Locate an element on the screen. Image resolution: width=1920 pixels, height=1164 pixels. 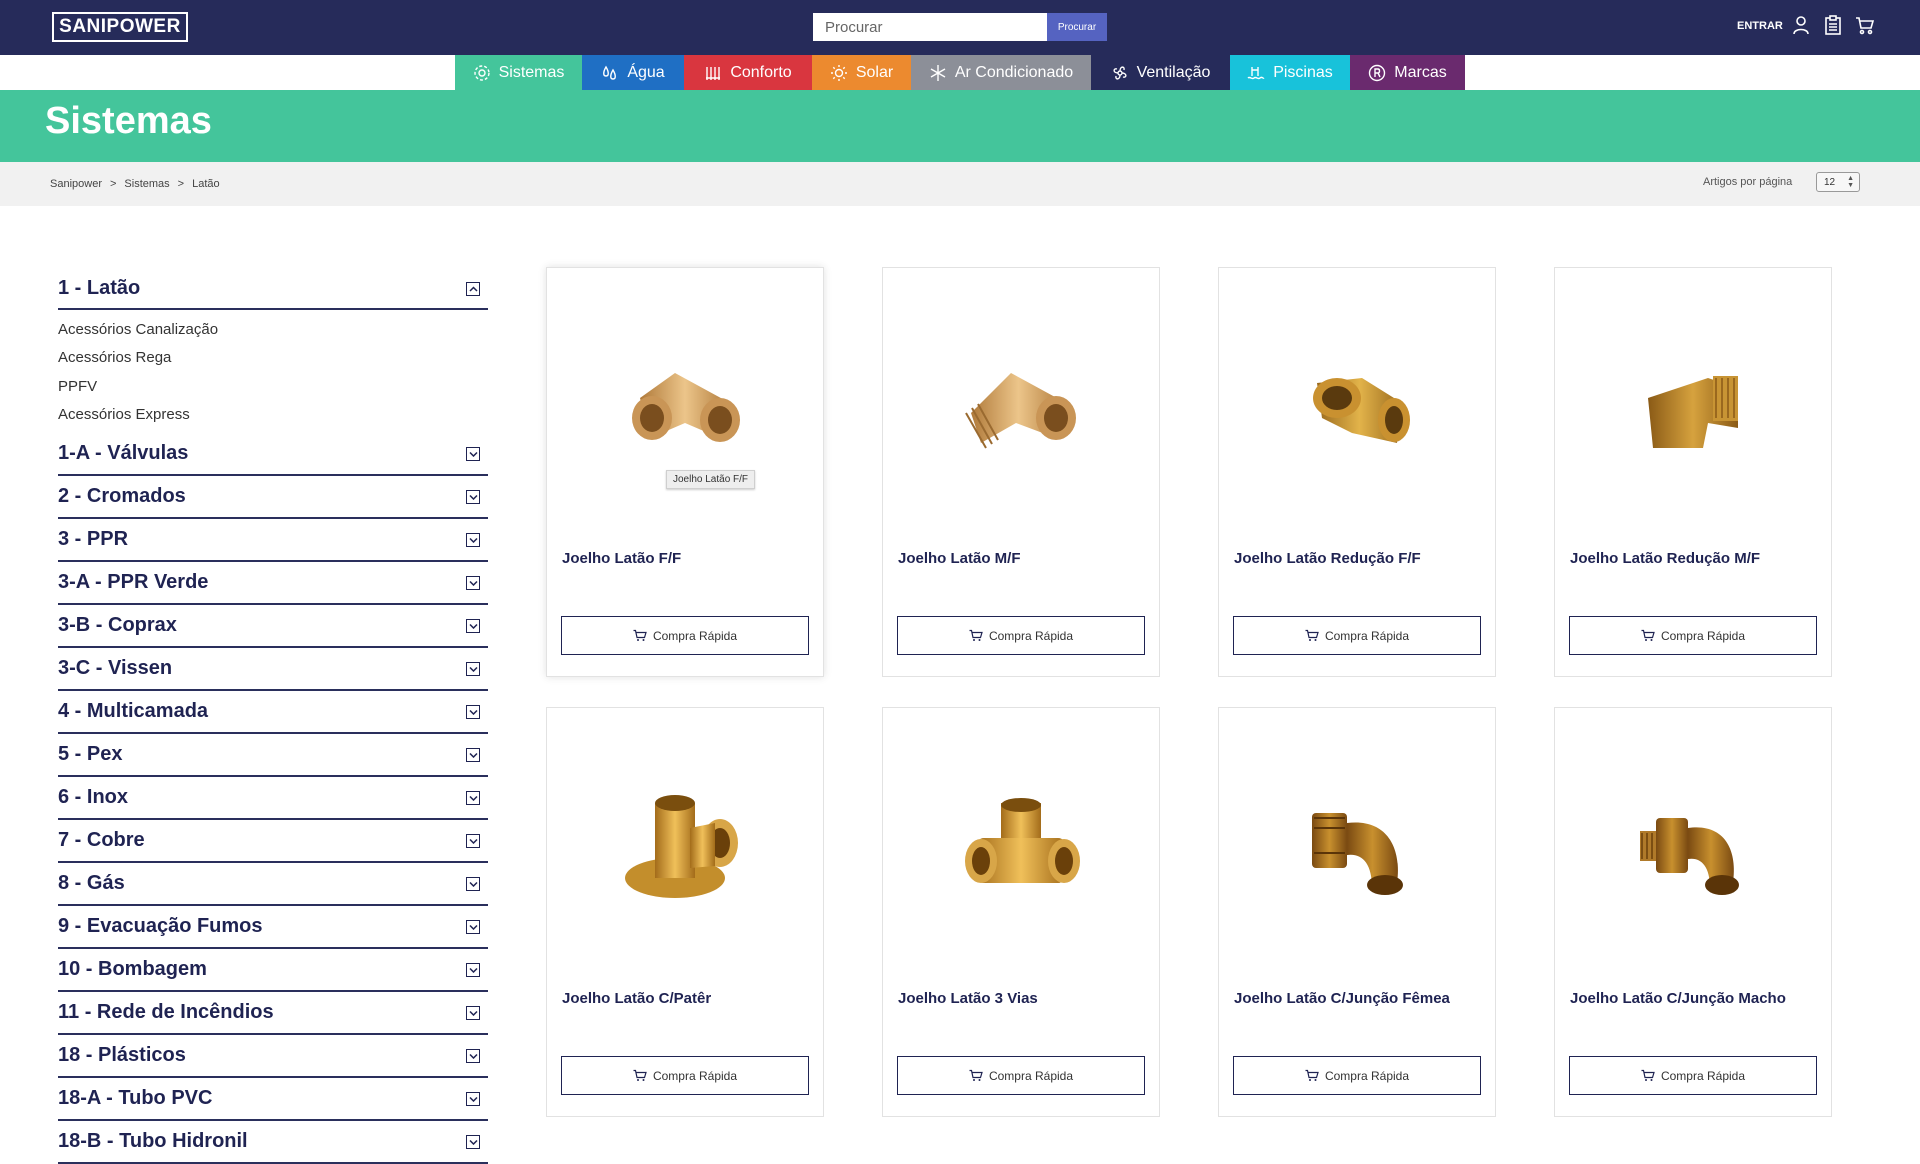
category-ar-condicionado: Ar Condicionado is located at coordinates (1001, 72).